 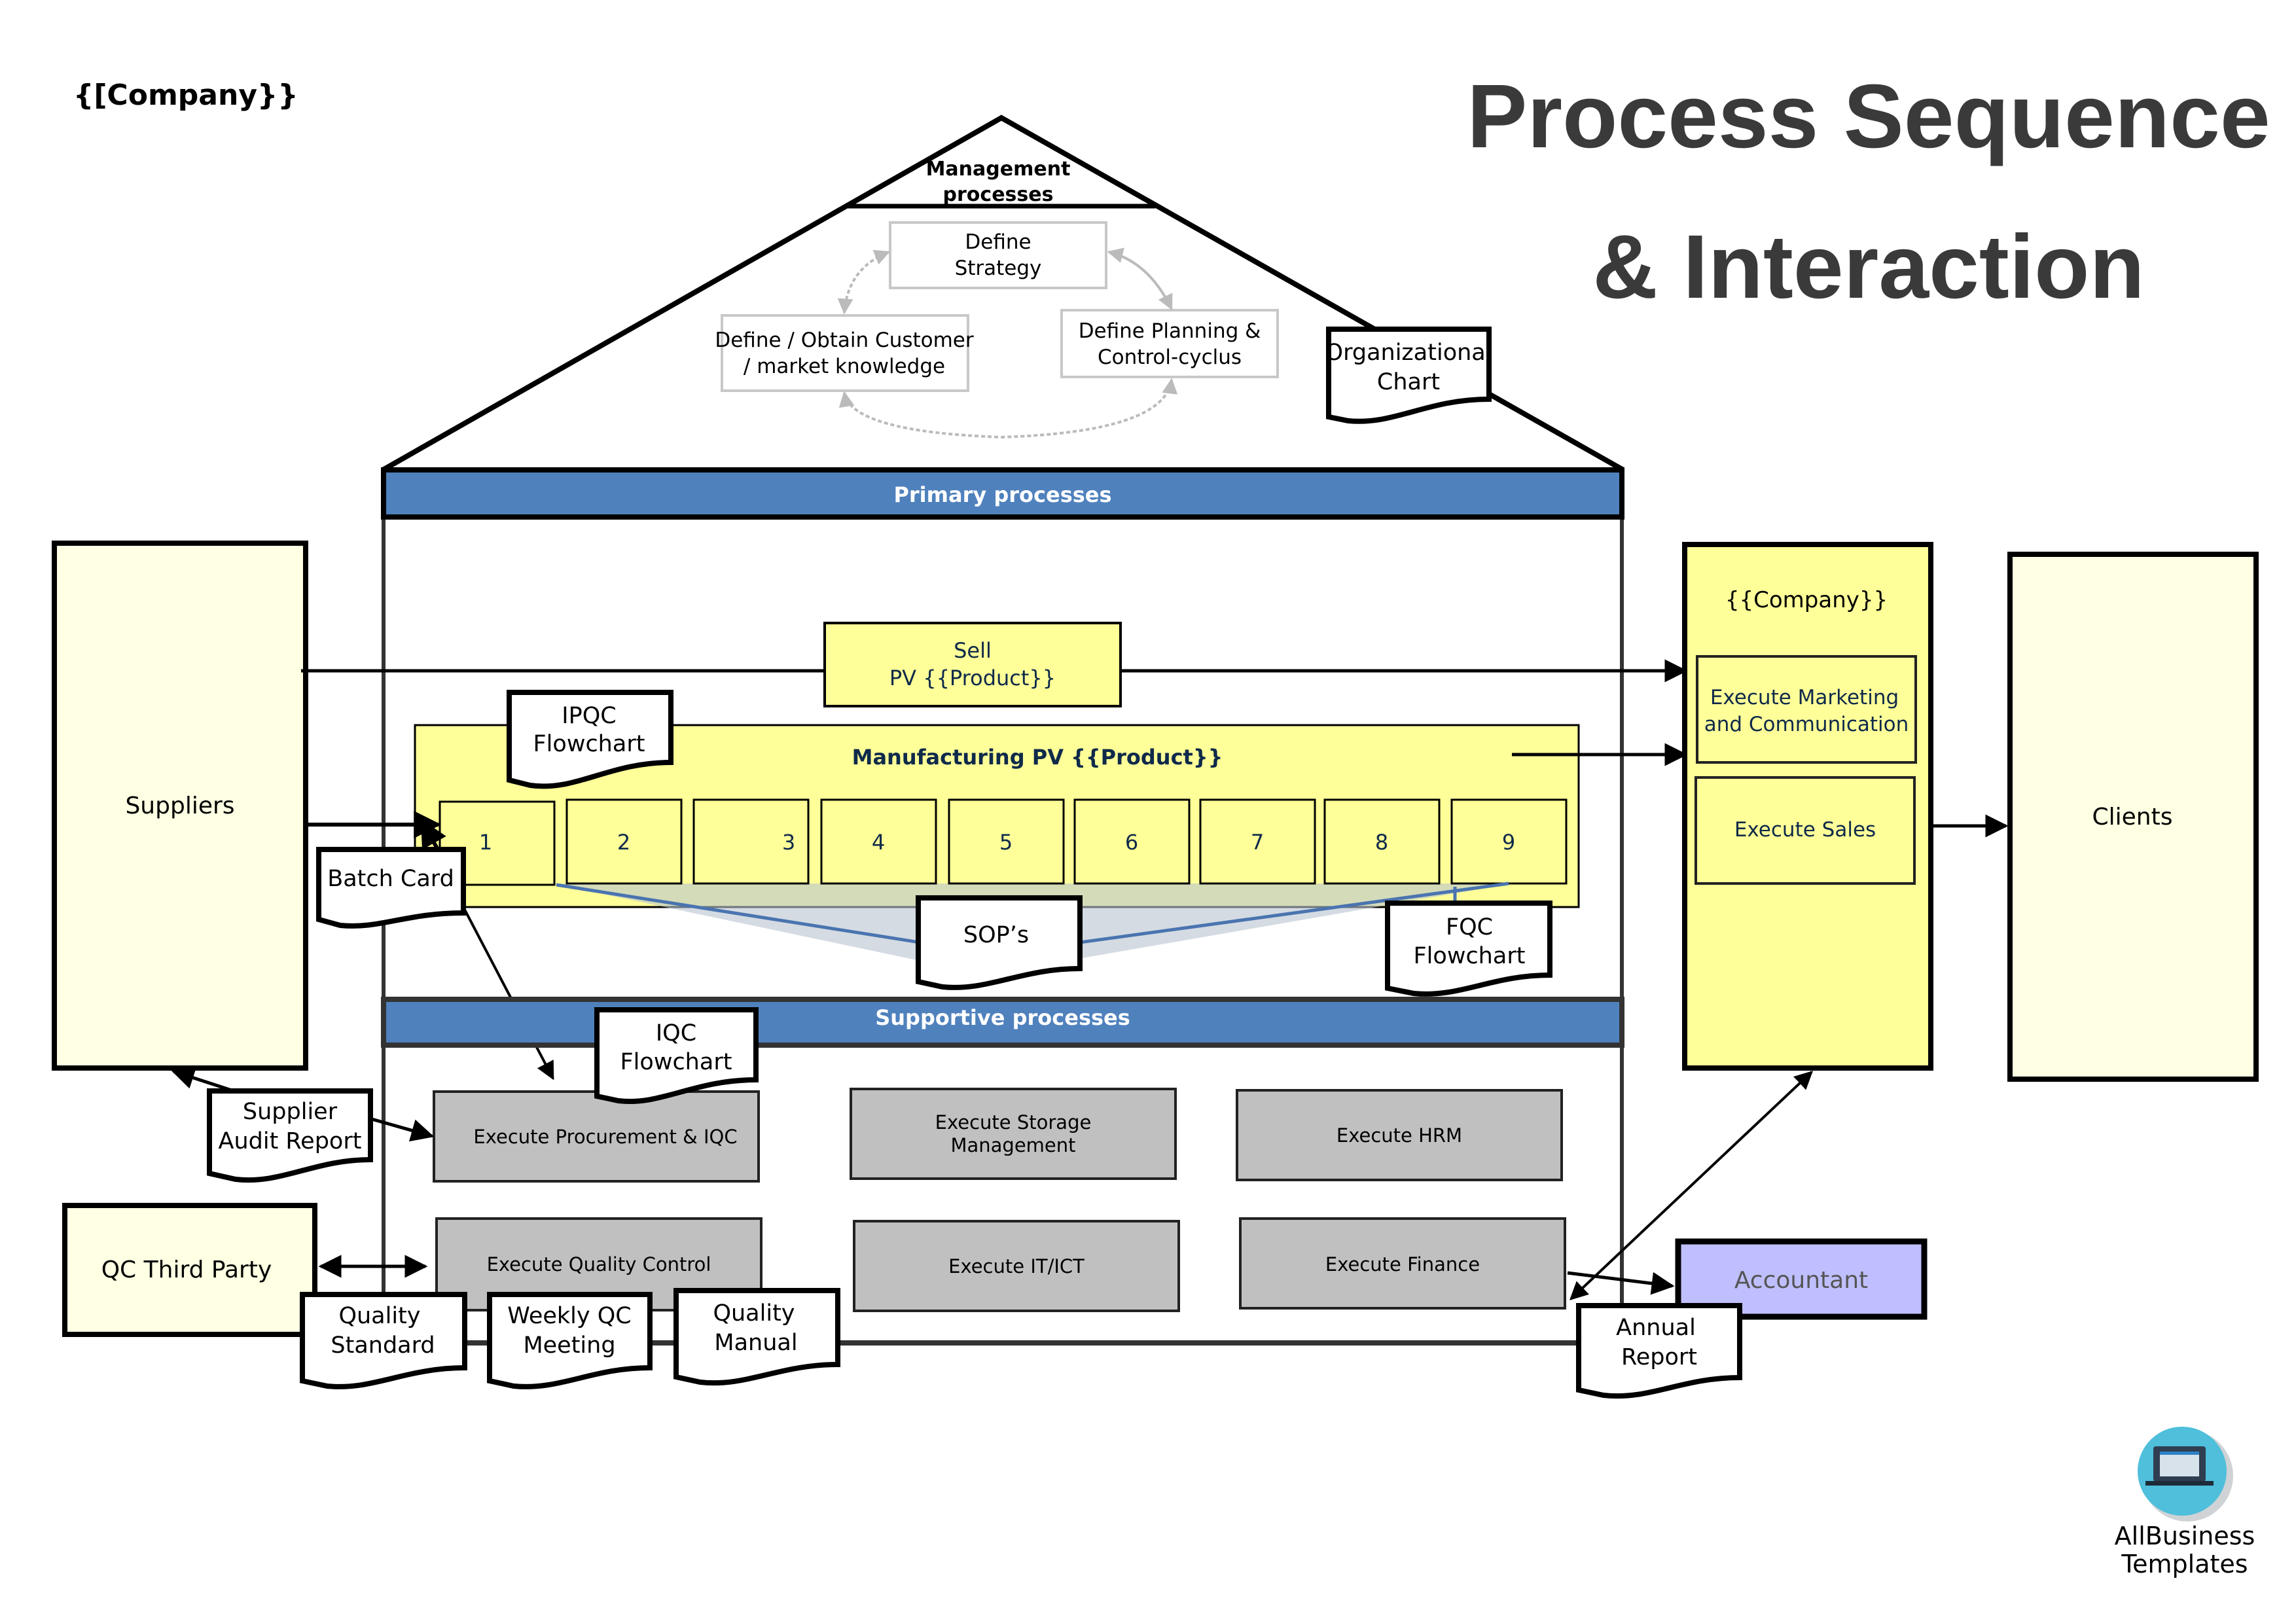 What do you see at coordinates (290, 1112) in the screenshot?
I see `supplier-audit-label: Supplier` at bounding box center [290, 1112].